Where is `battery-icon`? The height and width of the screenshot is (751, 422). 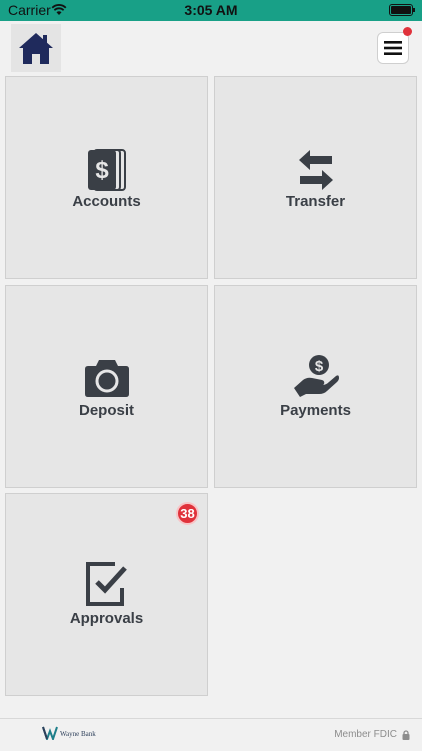
battery-icon is located at coordinates (402, 10).